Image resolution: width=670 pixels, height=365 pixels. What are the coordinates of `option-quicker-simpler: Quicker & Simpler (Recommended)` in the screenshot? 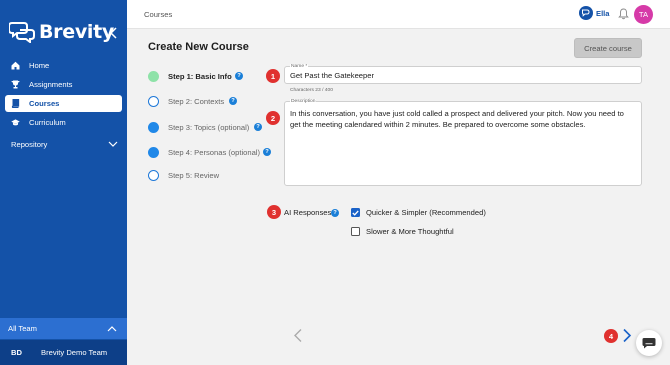 It's located at (418, 212).